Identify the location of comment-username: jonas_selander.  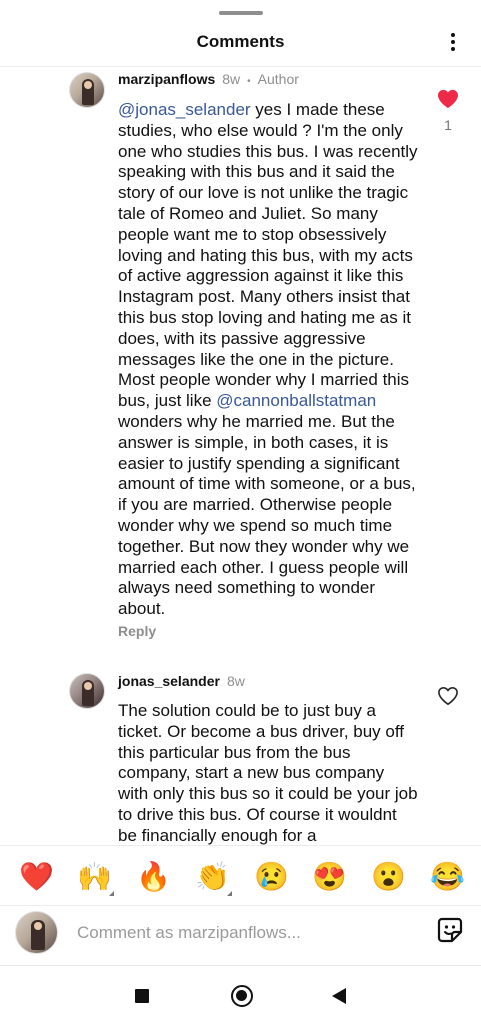
(169, 681).